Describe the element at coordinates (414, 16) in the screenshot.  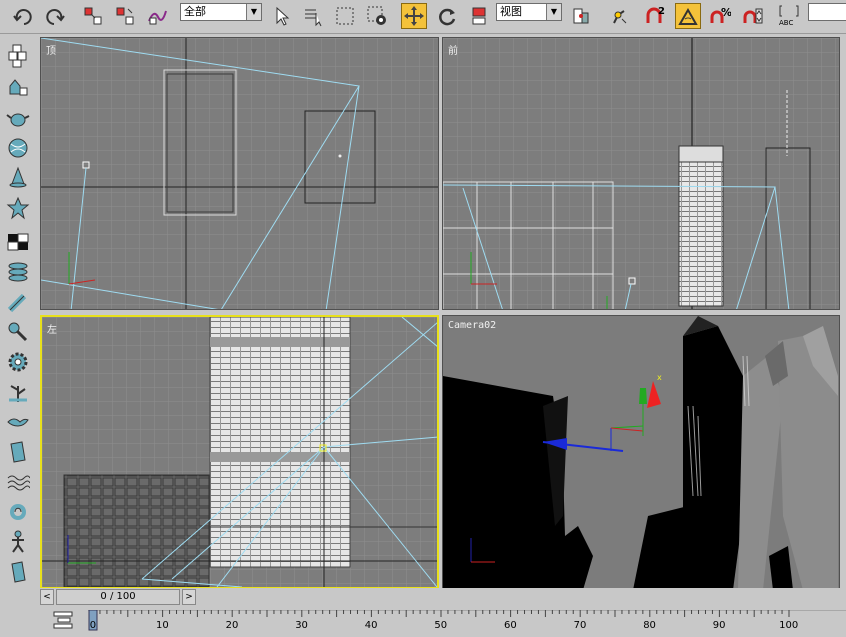
I see `select-move-icon` at that location.